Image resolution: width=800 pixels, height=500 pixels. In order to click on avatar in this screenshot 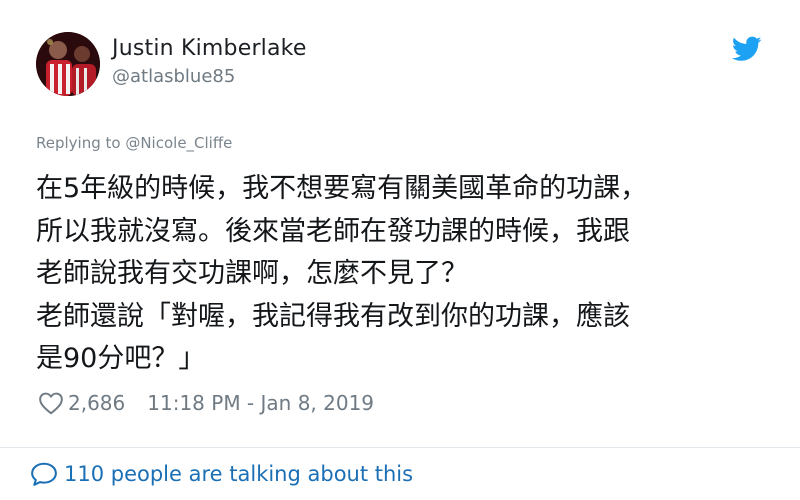, I will do `click(68, 64)`.